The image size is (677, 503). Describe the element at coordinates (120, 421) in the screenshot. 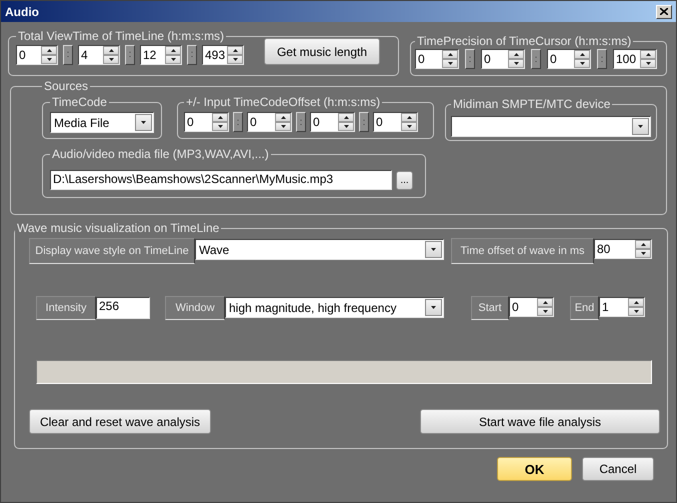

I see `analysis-button: Clear and reset wave analysis` at that location.